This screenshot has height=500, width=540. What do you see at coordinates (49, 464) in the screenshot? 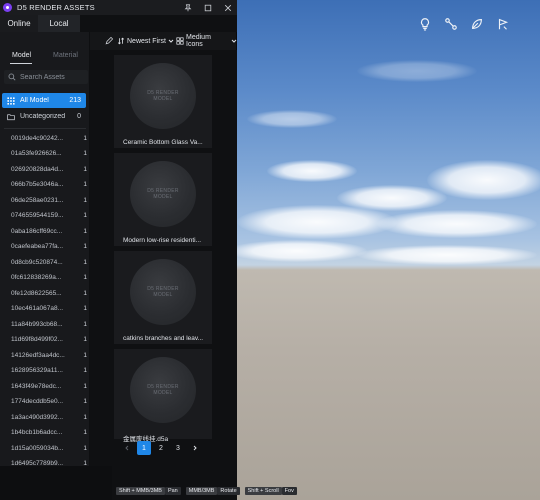
I see `category-item: 1d6495c7789b9... 1` at bounding box center [49, 464].